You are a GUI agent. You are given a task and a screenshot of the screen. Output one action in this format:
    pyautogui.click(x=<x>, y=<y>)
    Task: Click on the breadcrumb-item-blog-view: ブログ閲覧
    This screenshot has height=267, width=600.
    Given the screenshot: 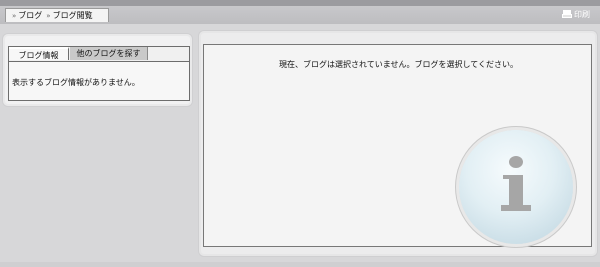 What is the action you would take?
    pyautogui.click(x=73, y=15)
    